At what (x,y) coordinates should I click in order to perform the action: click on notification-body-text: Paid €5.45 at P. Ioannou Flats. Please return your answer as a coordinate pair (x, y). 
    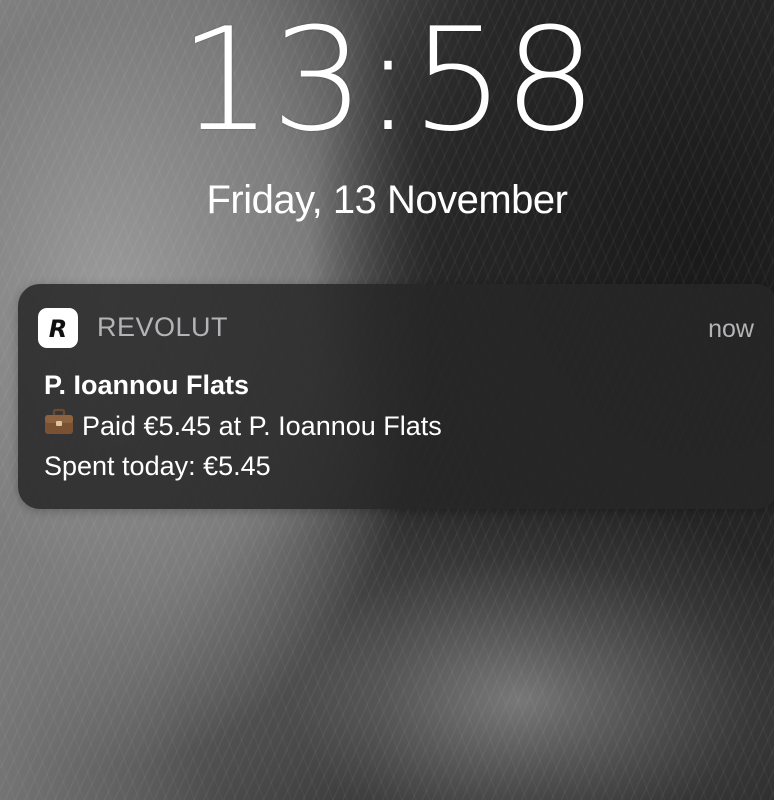
    Looking at the image, I should click on (262, 426).